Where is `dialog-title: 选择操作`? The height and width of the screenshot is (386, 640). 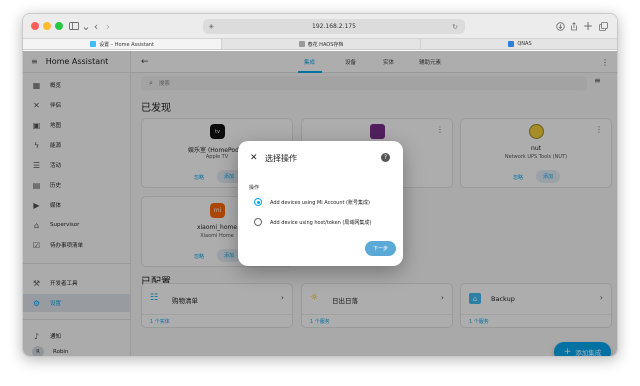
dialog-title: 选择操作 is located at coordinates (281, 158).